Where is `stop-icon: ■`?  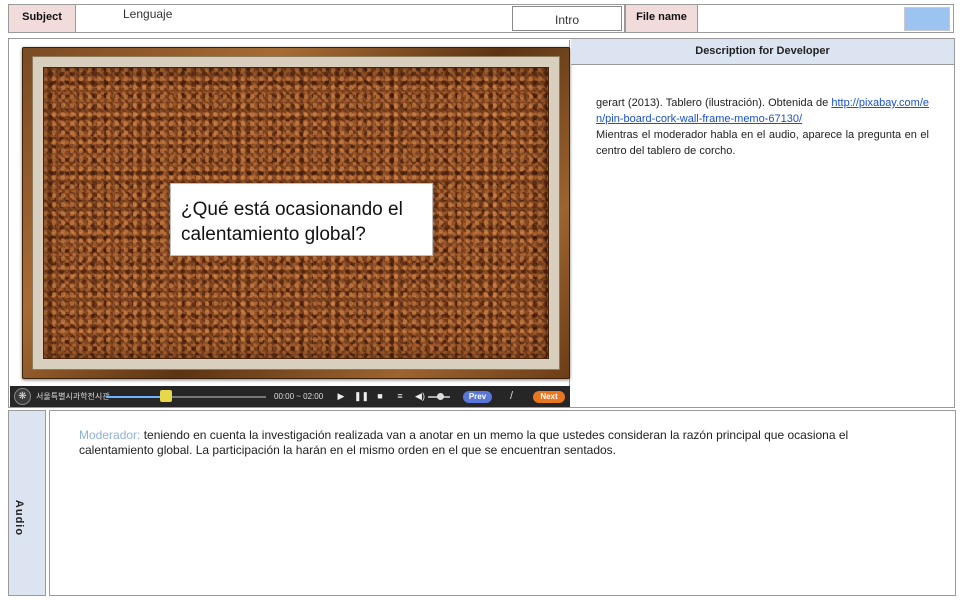 stop-icon: ■ is located at coordinates (380, 396).